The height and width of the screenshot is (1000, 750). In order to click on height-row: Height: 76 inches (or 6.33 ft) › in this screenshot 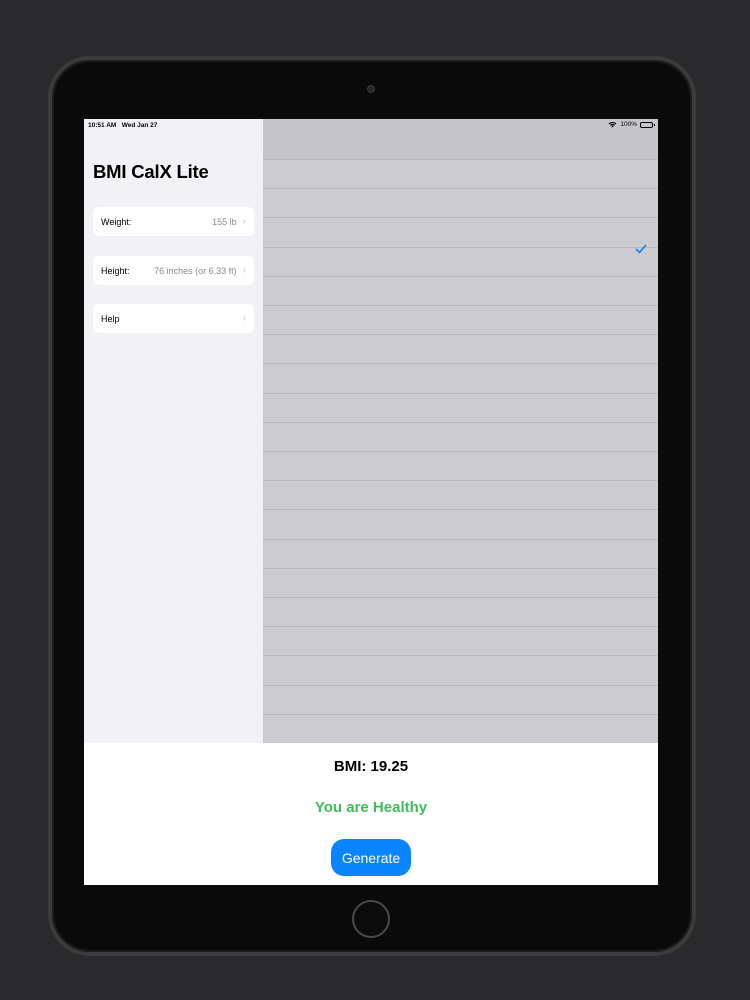, I will do `click(173, 270)`.